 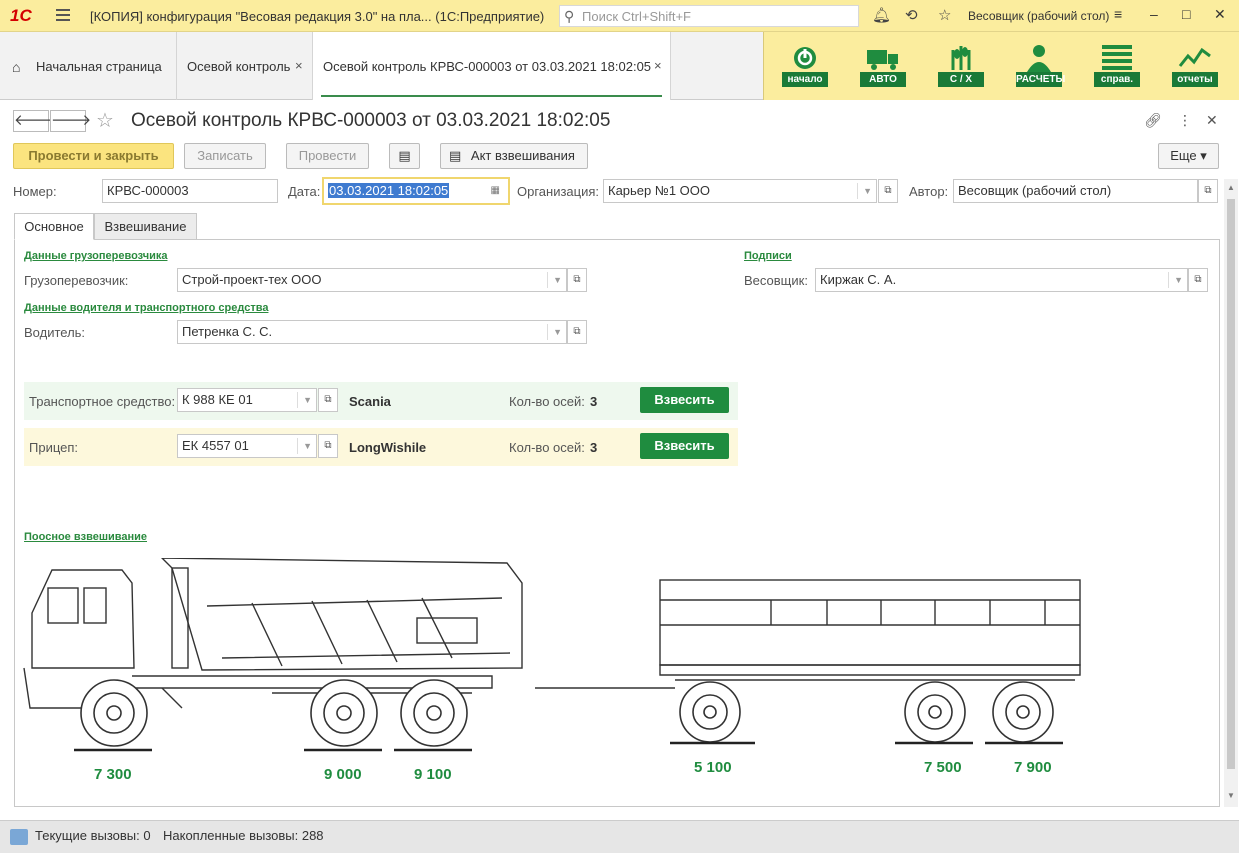 What do you see at coordinates (93, 156) in the screenshot?
I see `post-and-close-button: Провести и закрыть` at bounding box center [93, 156].